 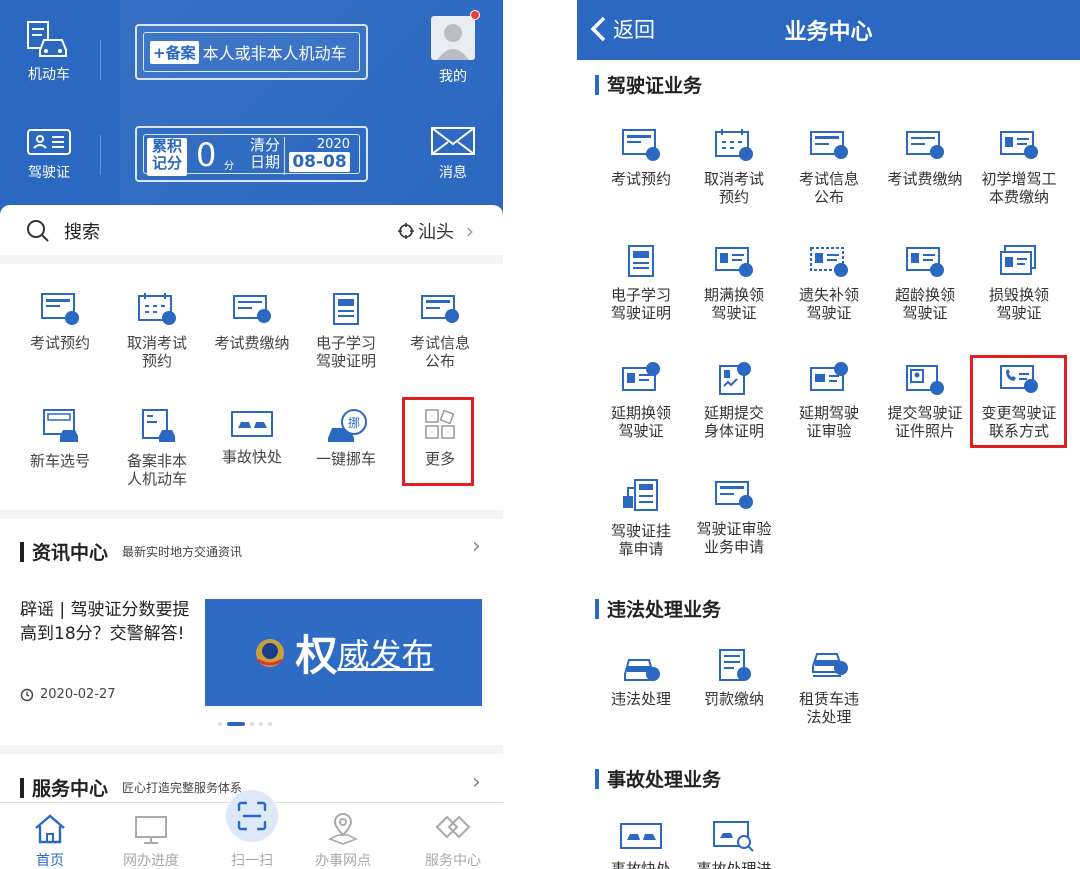 What do you see at coordinates (925, 158) in the screenshot?
I see `item-exam-fee: 考试费缴纳` at bounding box center [925, 158].